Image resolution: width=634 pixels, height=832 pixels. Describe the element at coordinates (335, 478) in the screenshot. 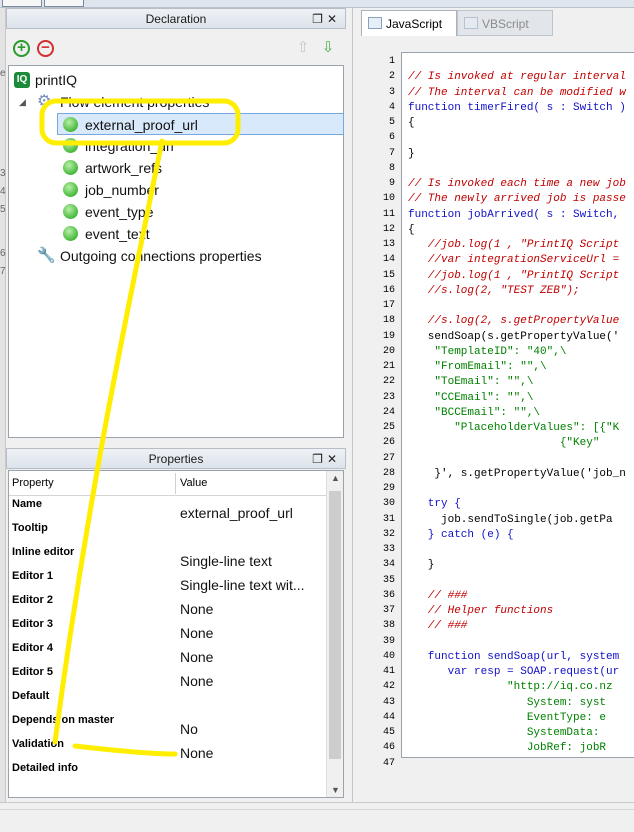

I see `scroll-up-arrow-icon: ▲` at that location.